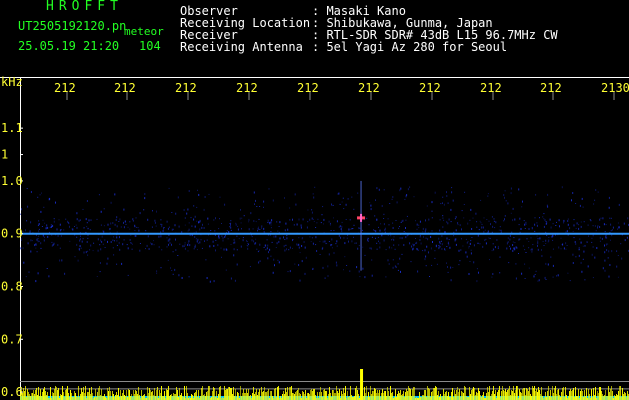 This screenshot has height=400, width=629. What do you see at coordinates (341, 90) in the screenshot?
I see `x-tick-labels: 212 212 212 212 212 212 212 212 212 2130` at bounding box center [341, 90].